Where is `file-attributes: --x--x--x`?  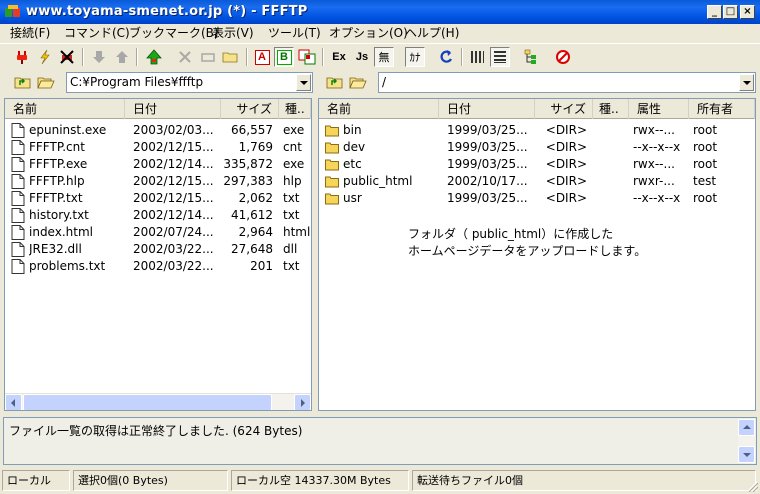 file-attributes: --x--x--x is located at coordinates (657, 198).